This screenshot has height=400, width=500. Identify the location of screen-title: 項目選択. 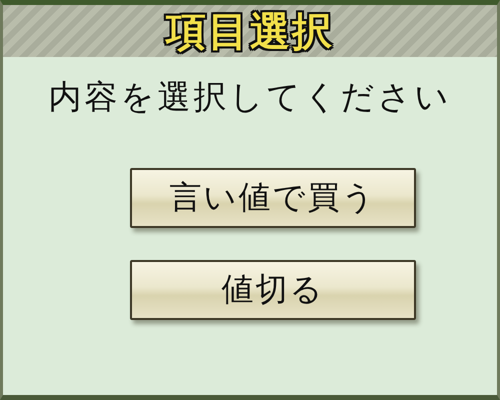
(250, 32).